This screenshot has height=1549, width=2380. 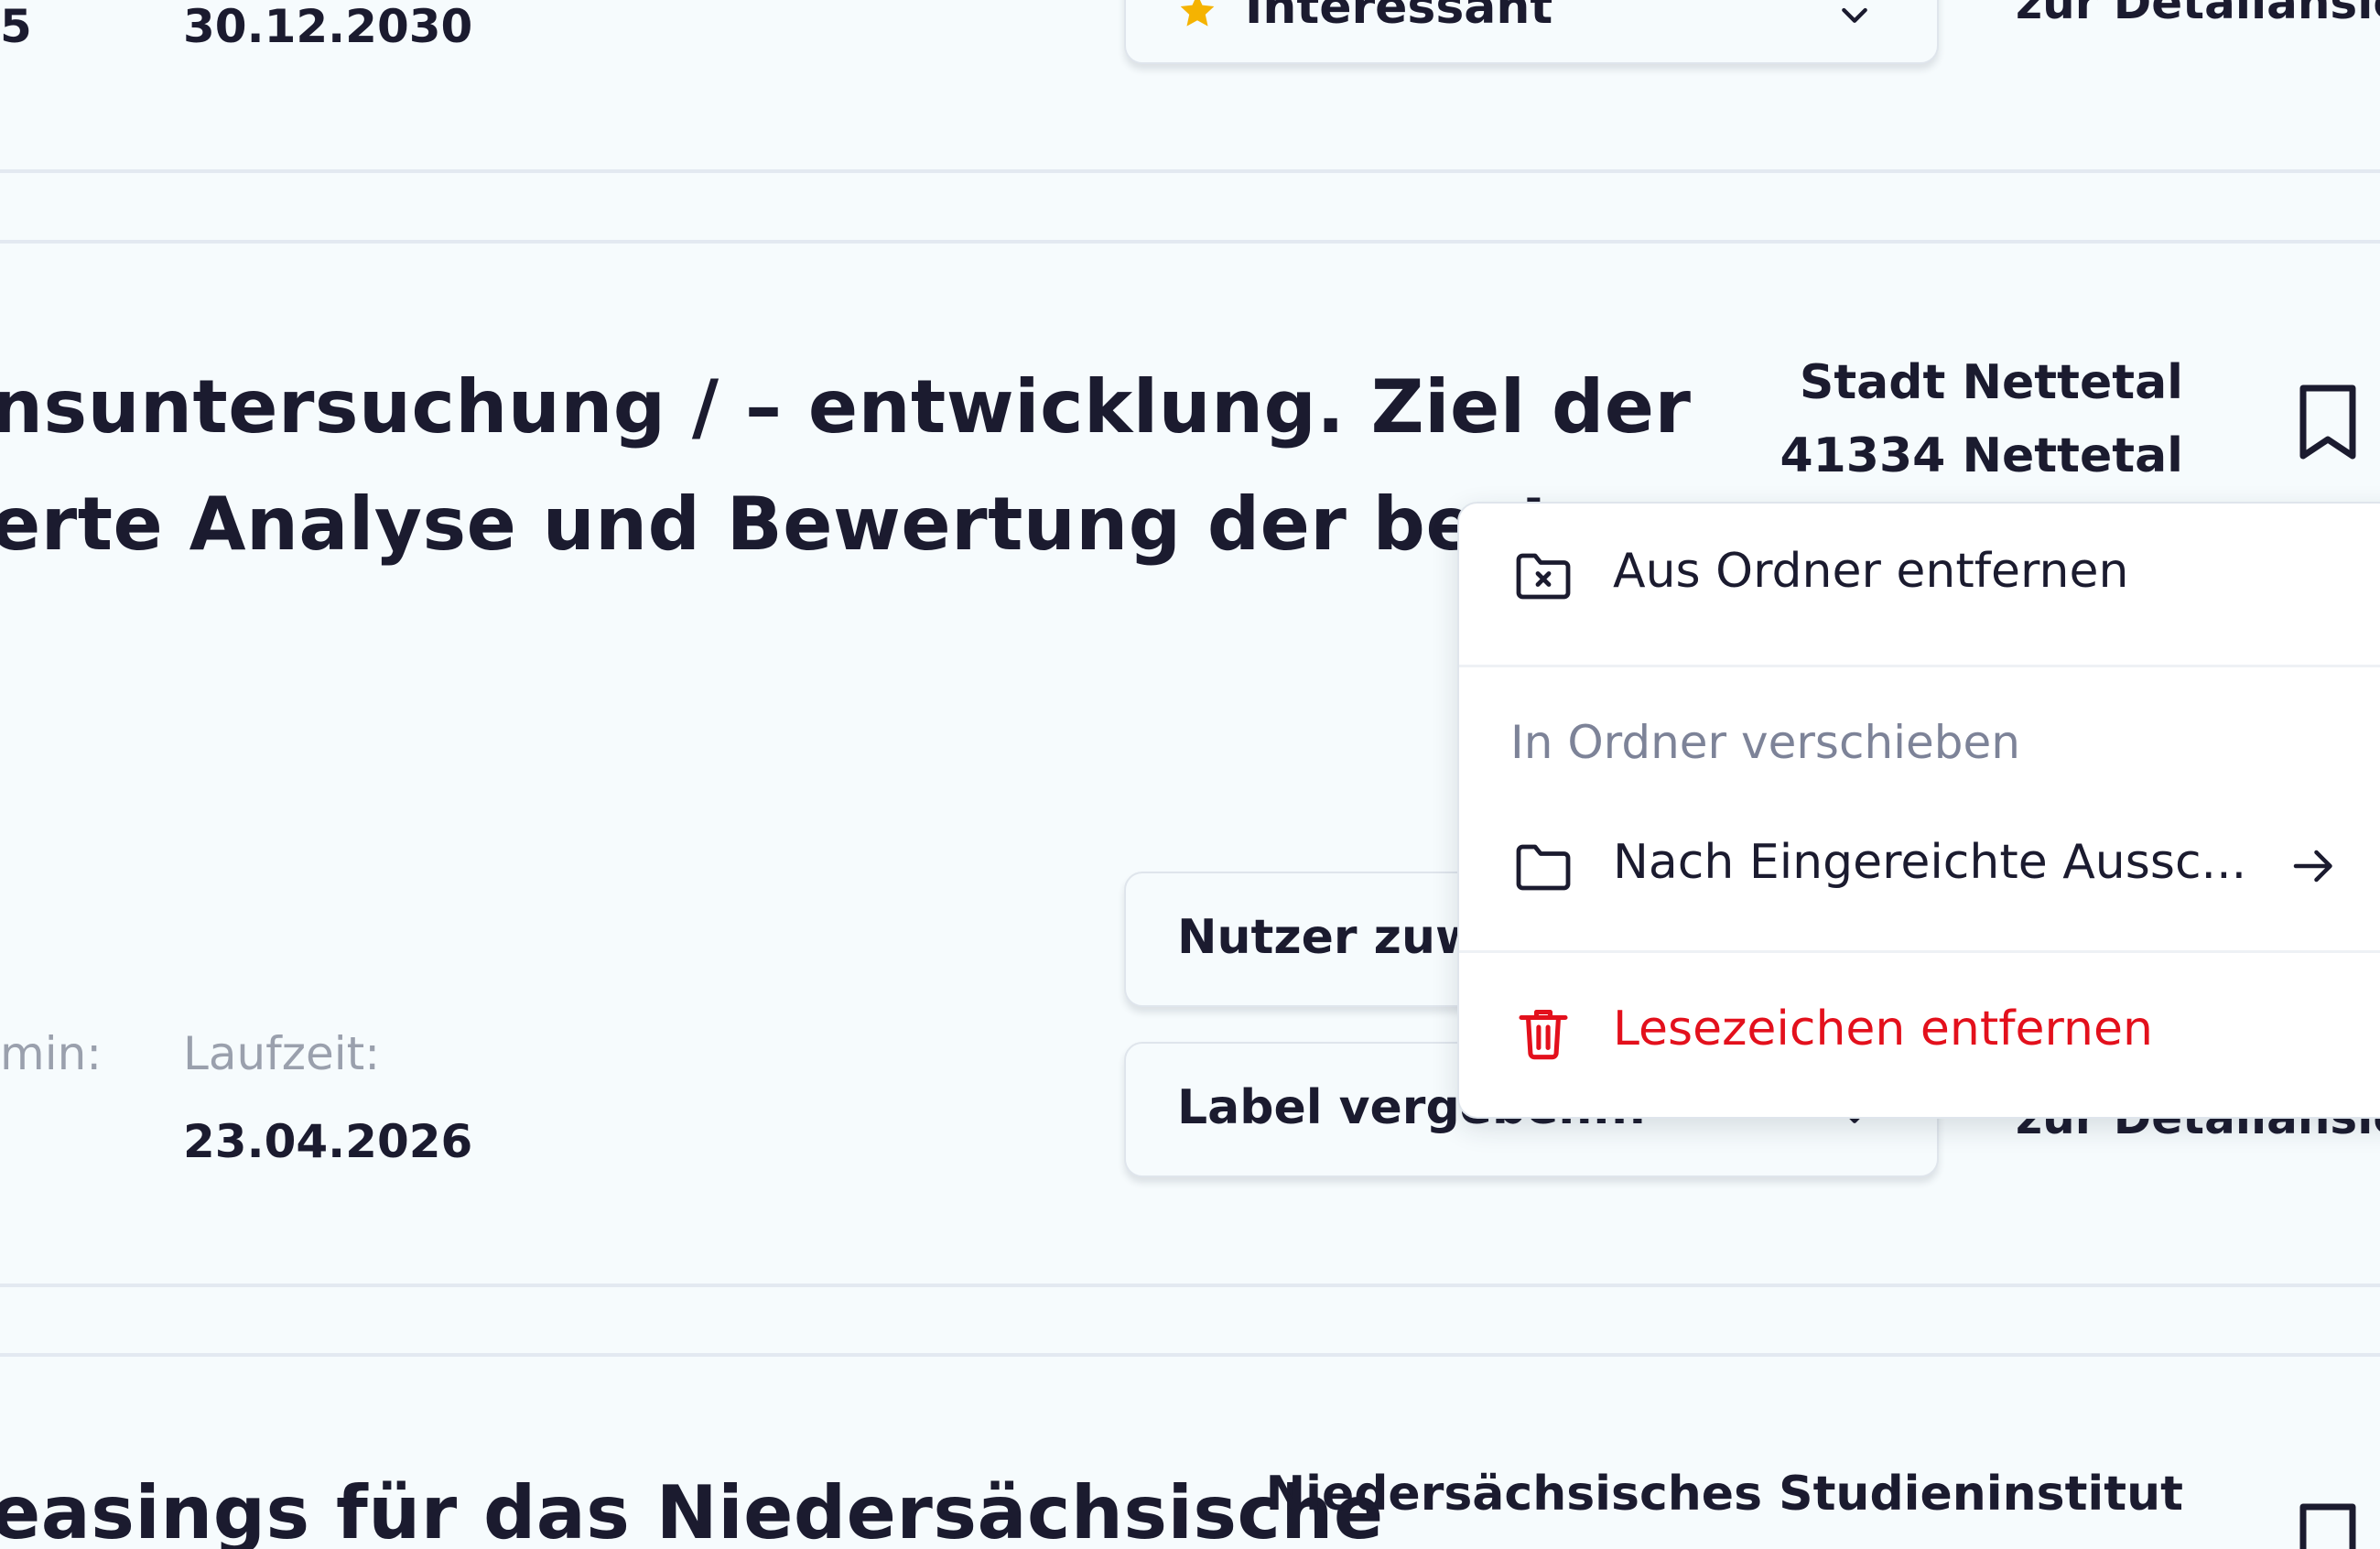 I want to click on menu-item-remove-bookmark: Lesezeichen entfernen, so click(x=1919, y=1030).